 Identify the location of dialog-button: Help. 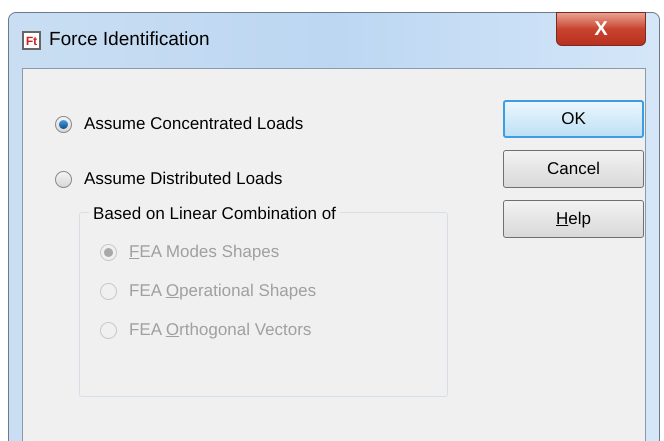
(573, 219).